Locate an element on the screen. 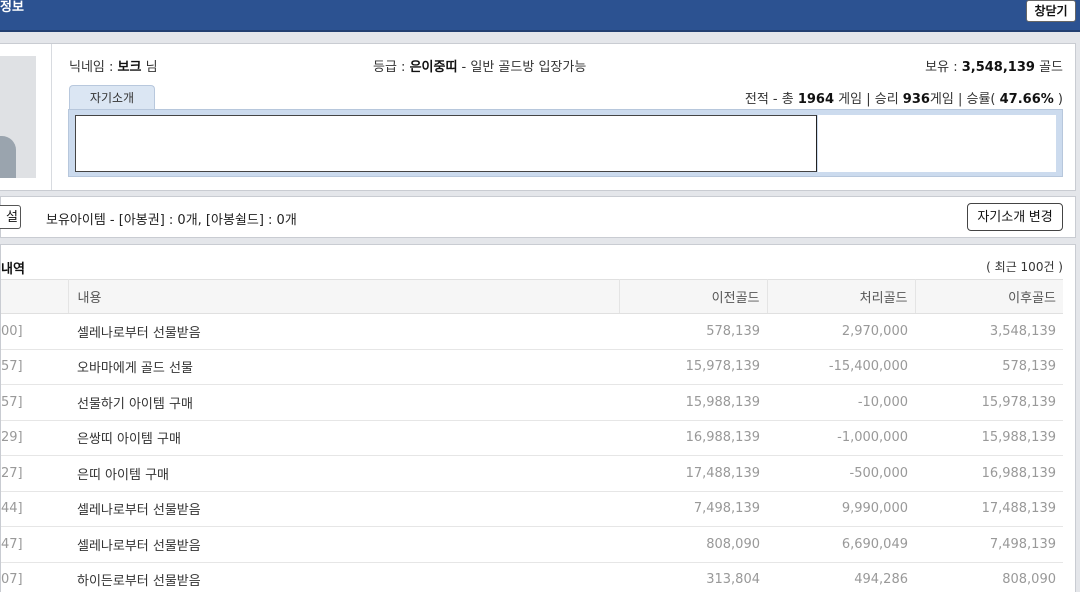 This screenshot has width=1080, height=592. nickname-label: 닉네임 : is located at coordinates (93, 67).